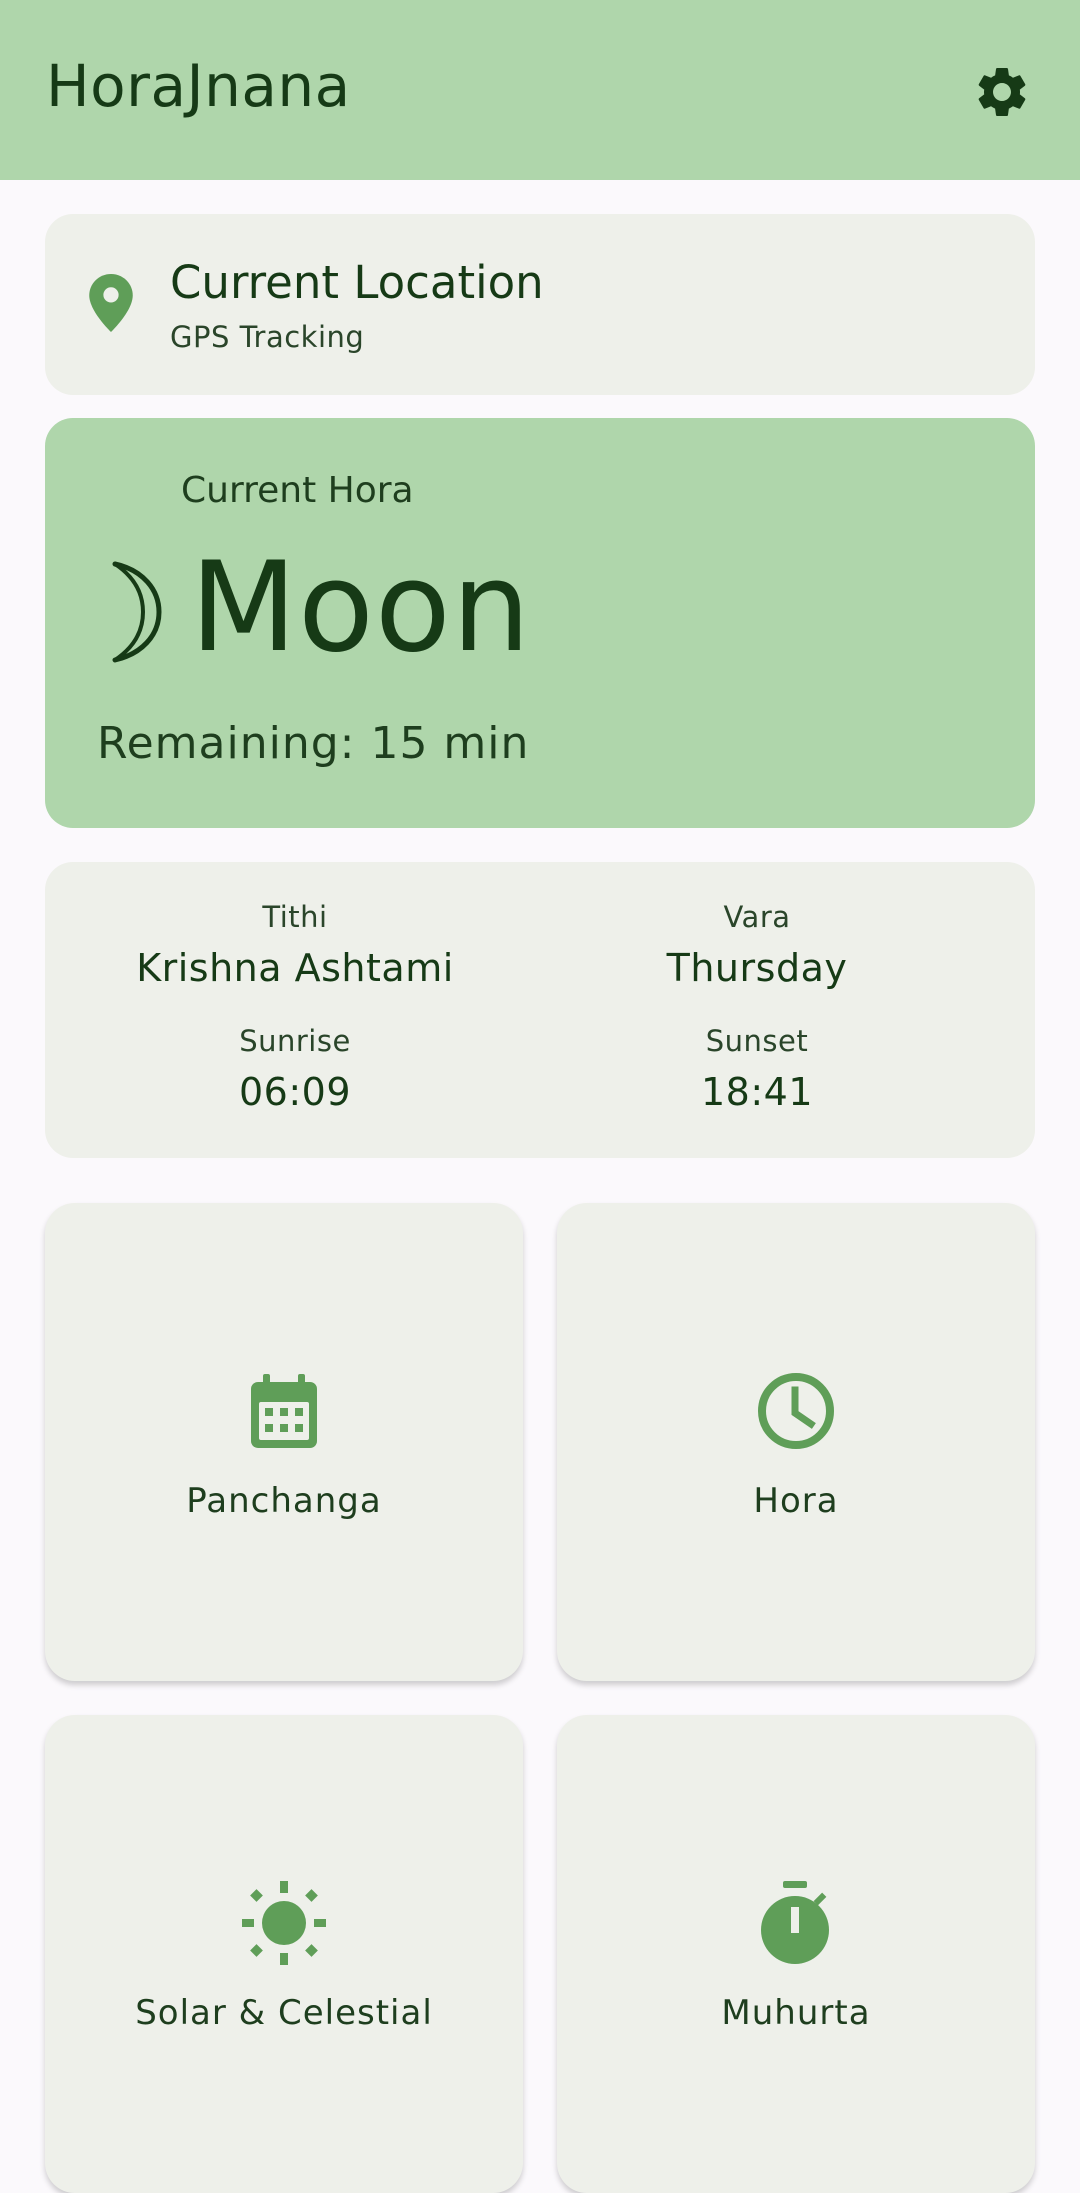 The width and height of the screenshot is (1080, 2193). I want to click on hora-tile: Hora, so click(796, 1442).